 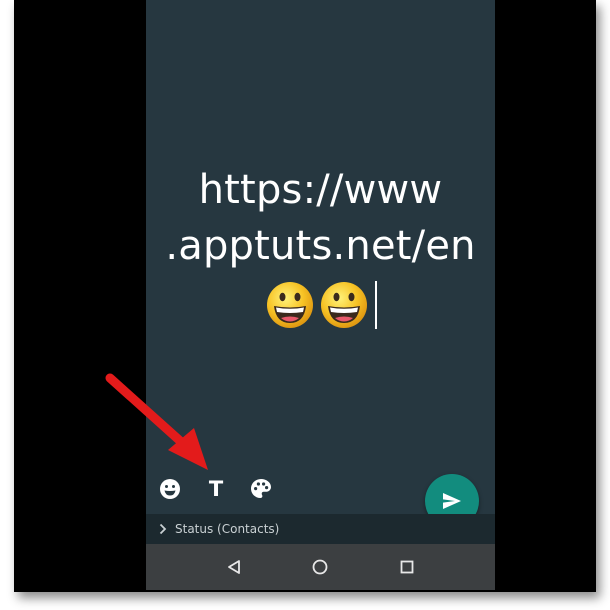 I want to click on text-style-button: T, so click(x=216, y=489).